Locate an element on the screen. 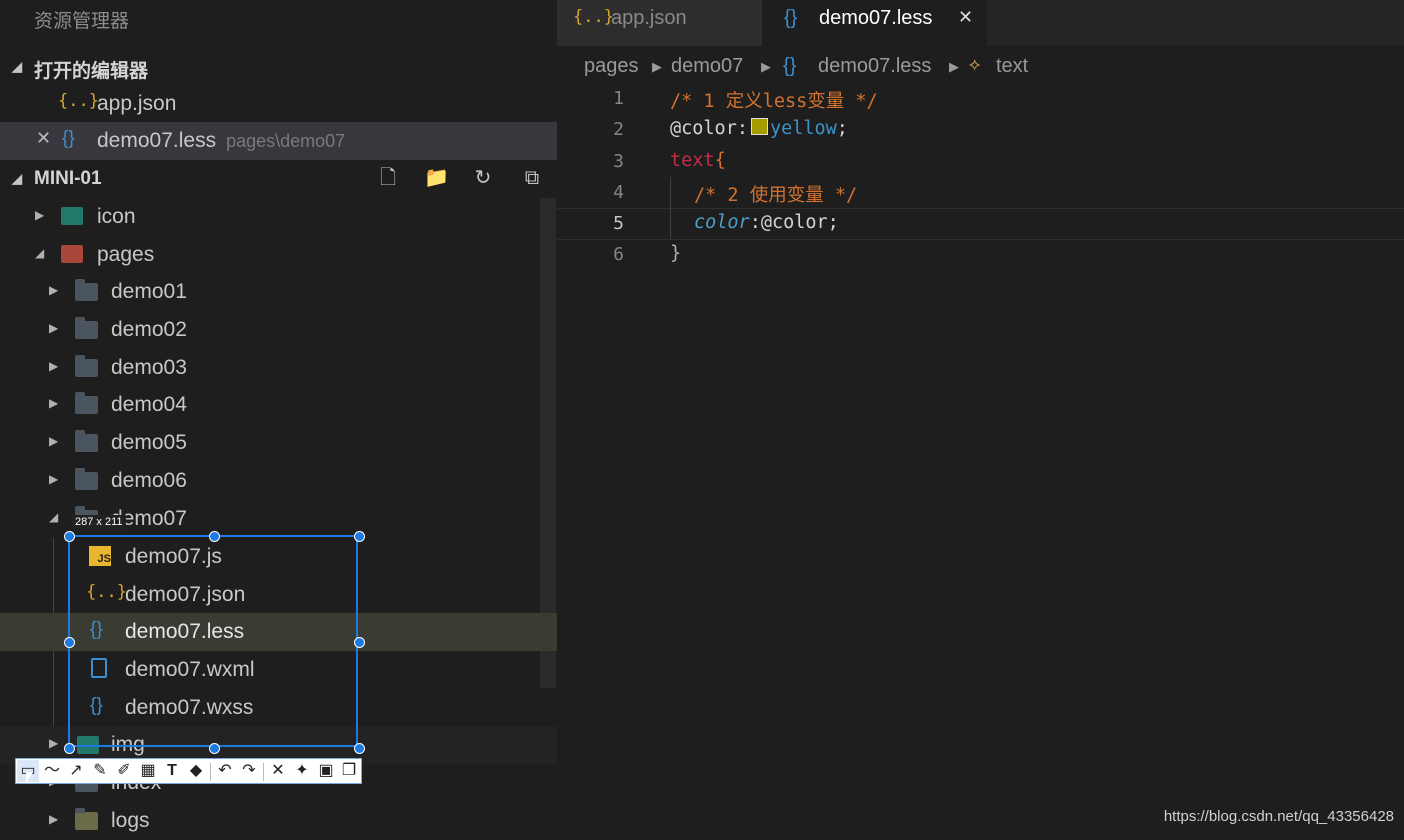 Image resolution: width=1404 pixels, height=840 pixels. line-number: 3 is located at coordinates (618, 161).